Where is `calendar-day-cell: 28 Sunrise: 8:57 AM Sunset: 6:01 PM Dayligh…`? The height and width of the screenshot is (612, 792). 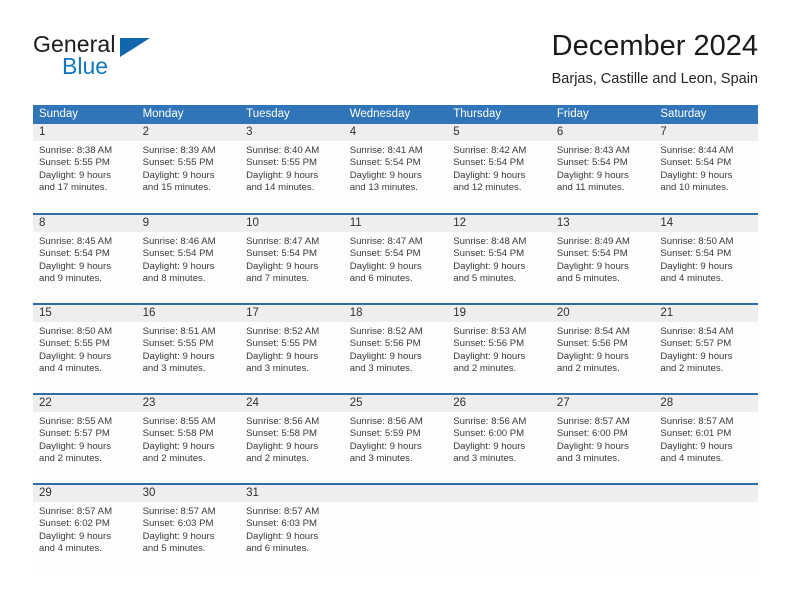
calendar-day-cell: 28 Sunrise: 8:57 AM Sunset: 6:01 PM Dayligh… is located at coordinates (706, 438).